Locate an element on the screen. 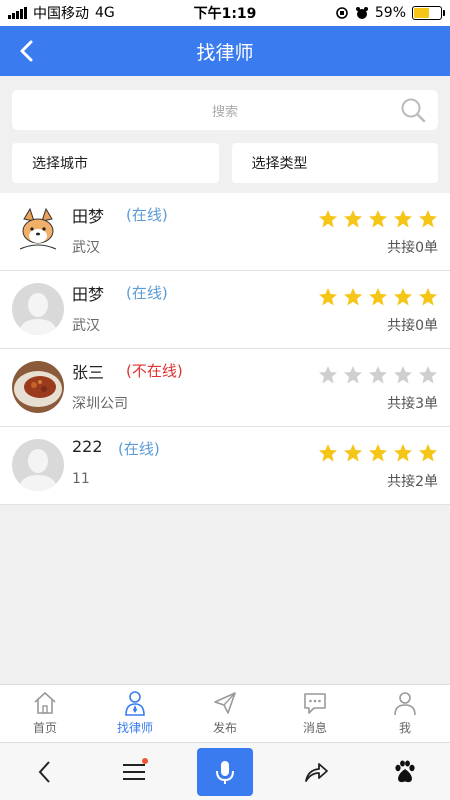  food-photo-avatar is located at coordinates (38, 387).